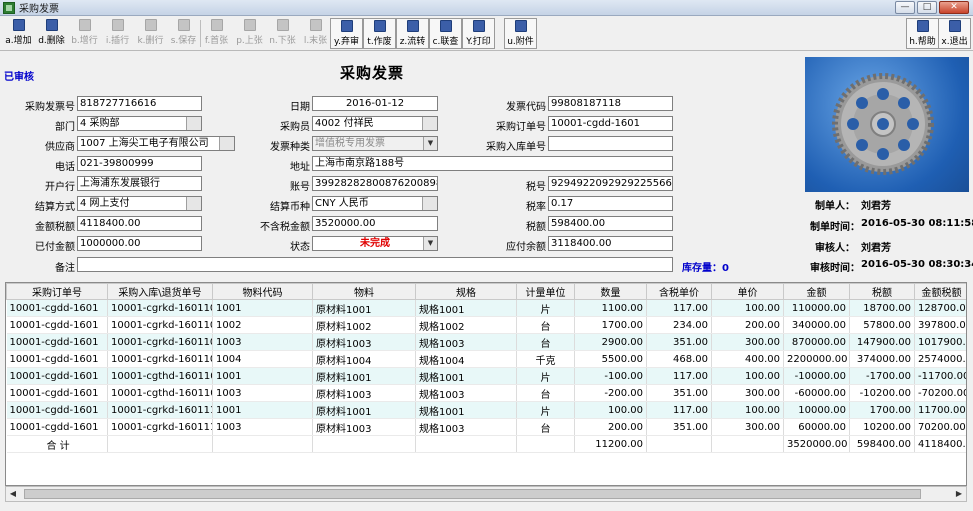 This screenshot has width=973, height=511. What do you see at coordinates (922, 33) in the screenshot?
I see `help-button: h.帮助` at bounding box center [922, 33].